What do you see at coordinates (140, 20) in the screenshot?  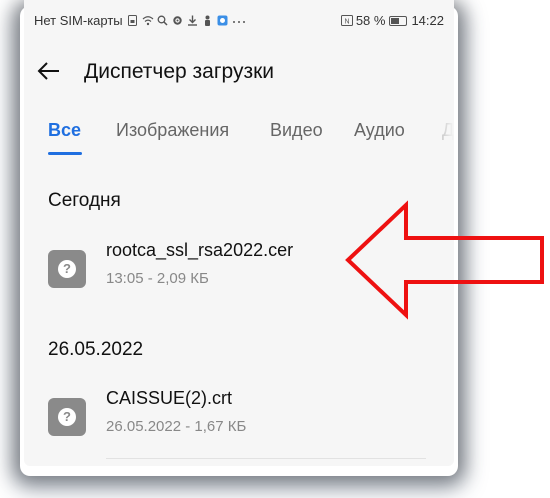 I see `status-bar-left: Нет SIM-карты` at bounding box center [140, 20].